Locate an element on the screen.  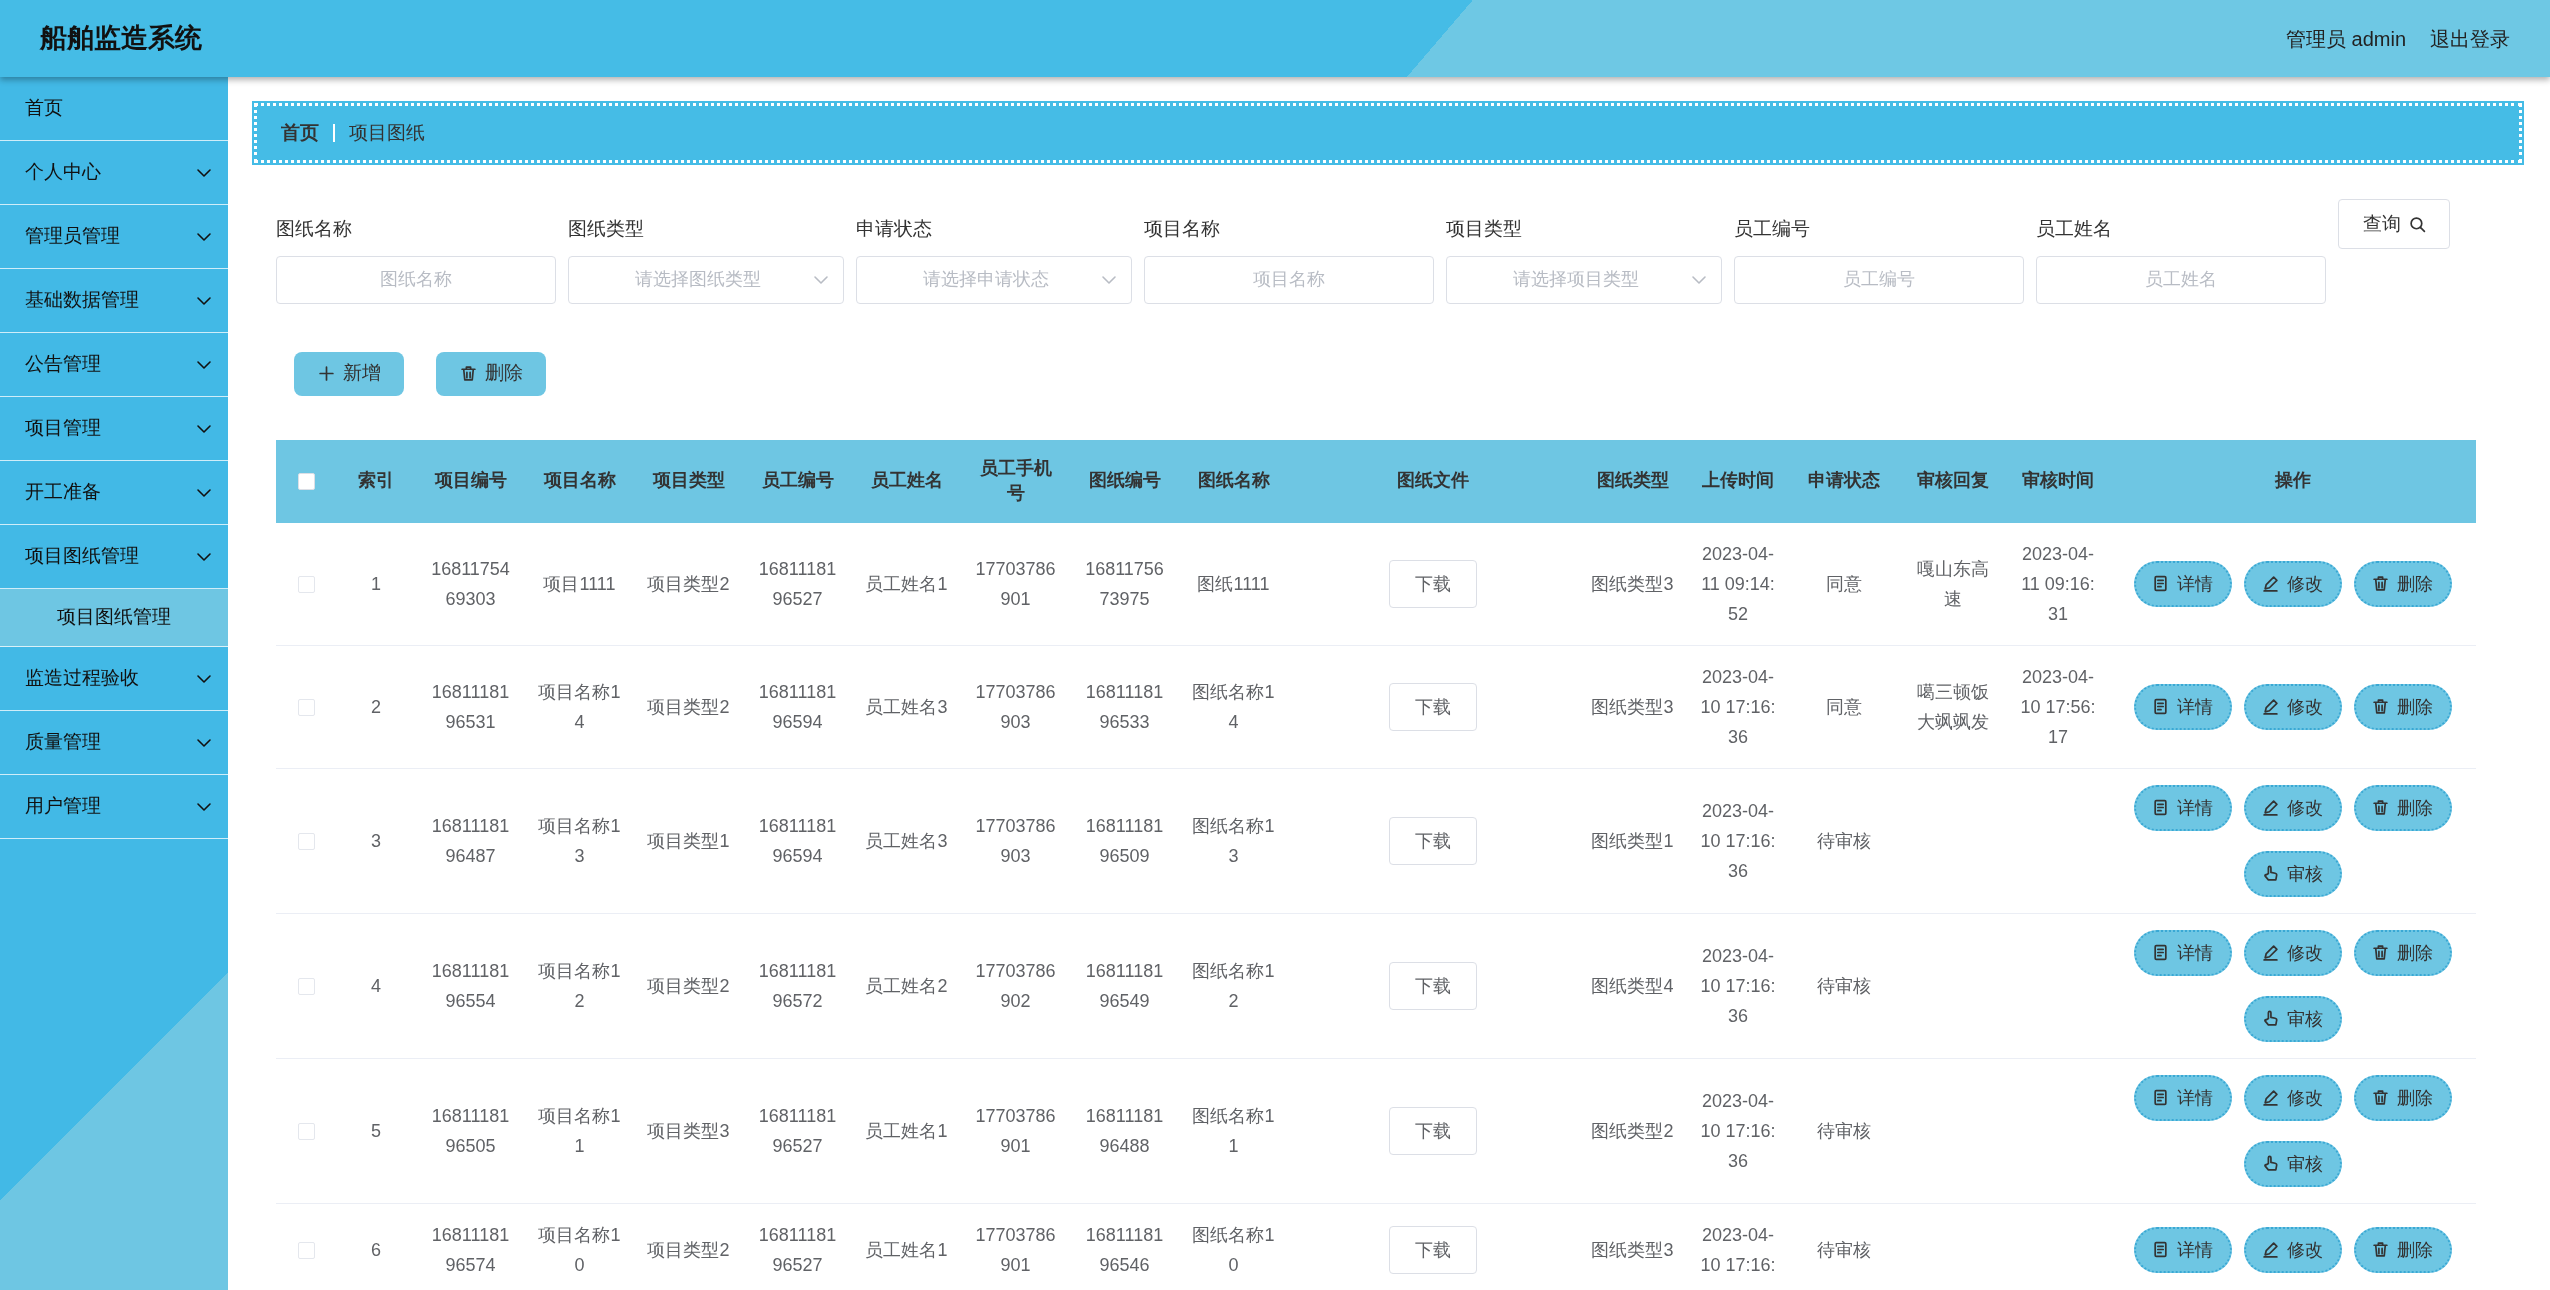
table-cell: 1681118196572 is located at coordinates (797, 985).